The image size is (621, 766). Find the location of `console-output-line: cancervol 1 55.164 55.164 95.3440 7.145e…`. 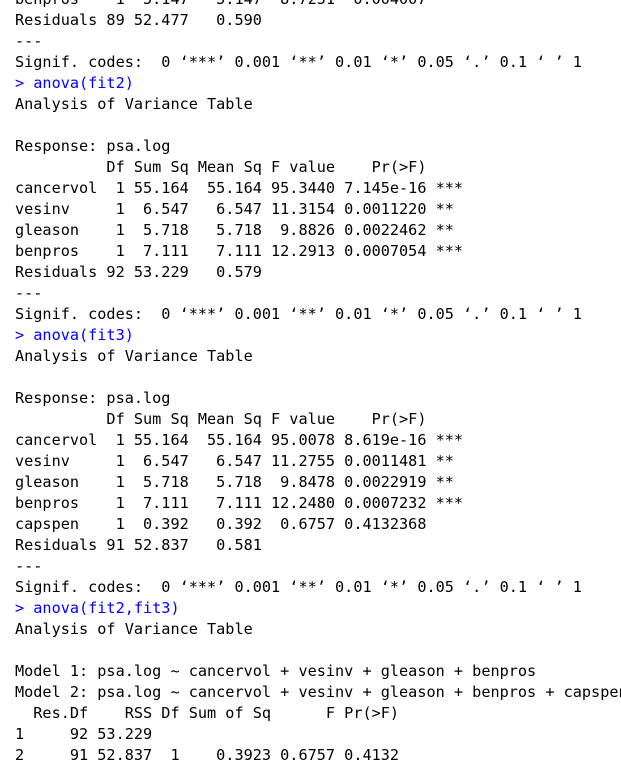

console-output-line: cancervol 1 55.164 55.164 95.3440 7.145e… is located at coordinates (239, 188).